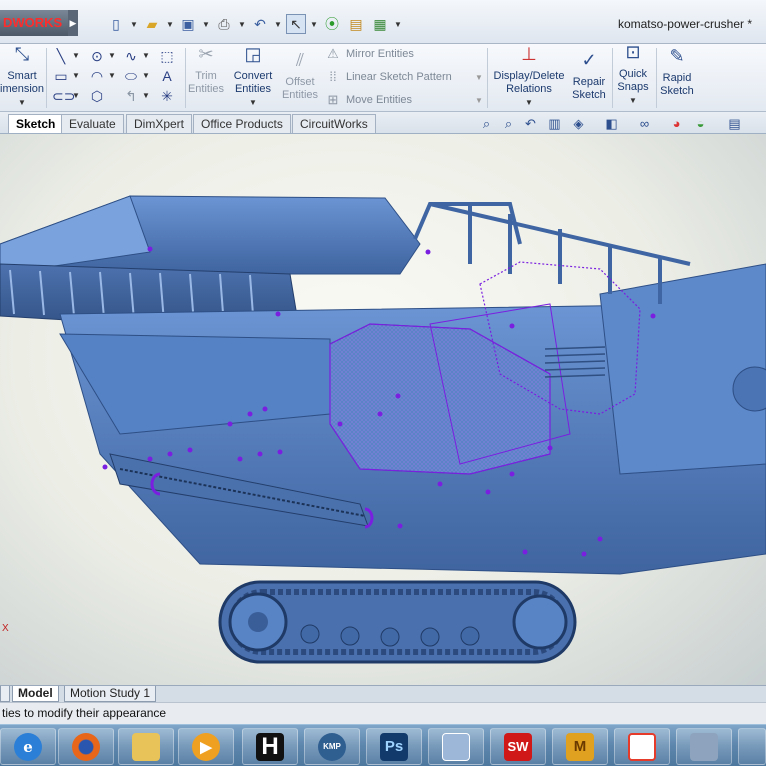 The height and width of the screenshot is (766, 766). I want to click on file-properties-icon: ▤, so click(356, 24).